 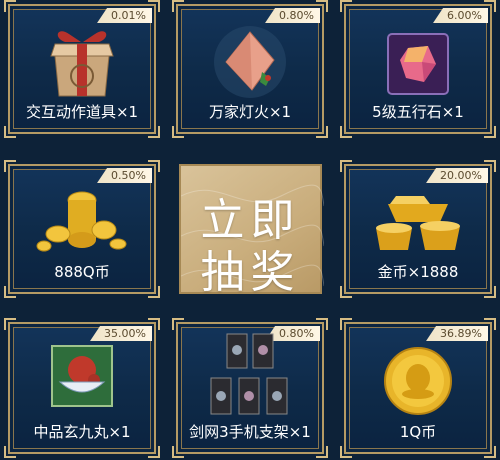 I want to click on q-coin-icon, so click(x=418, y=381).